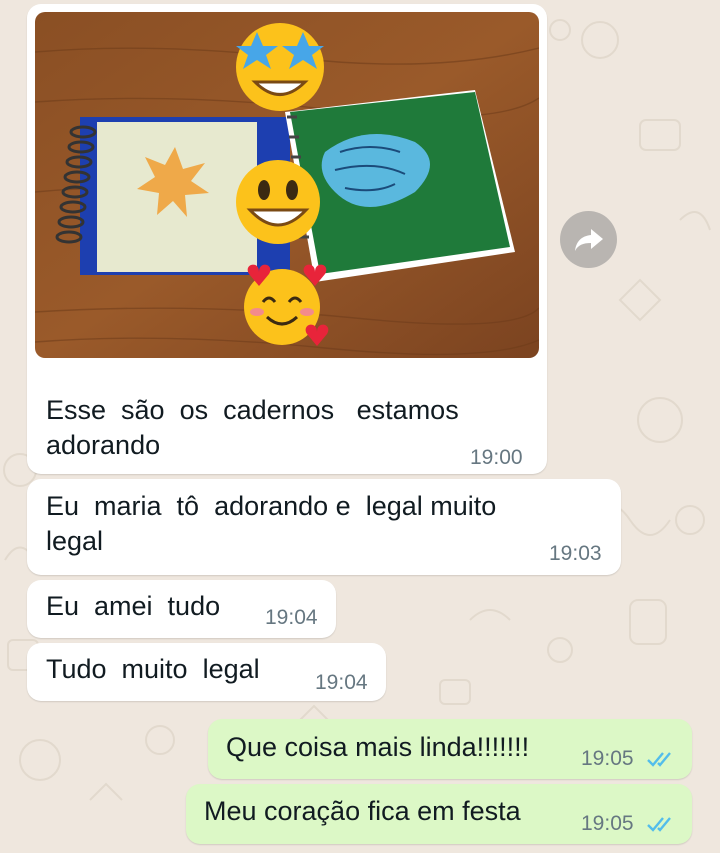 This screenshot has width=720, height=853. What do you see at coordinates (153, 669) in the screenshot?
I see `message-text: Tudo muito legal` at bounding box center [153, 669].